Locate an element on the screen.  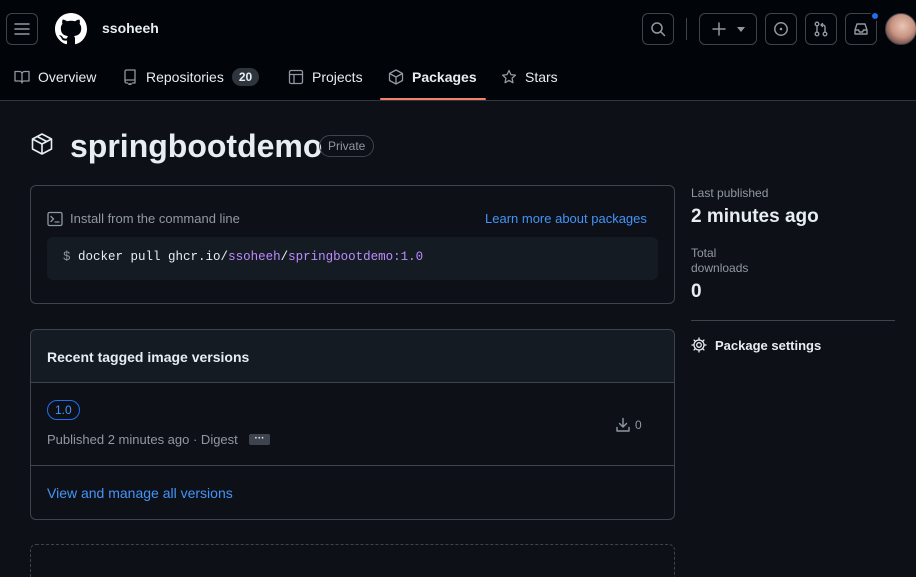
git-pull-request-icon is located at coordinates (821, 29).